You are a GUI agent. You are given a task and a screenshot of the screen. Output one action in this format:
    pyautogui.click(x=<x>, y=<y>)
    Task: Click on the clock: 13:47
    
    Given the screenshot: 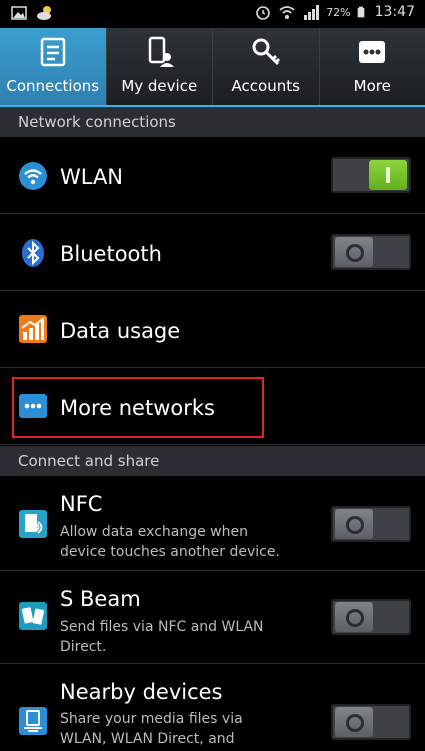 What is the action you would take?
    pyautogui.click(x=394, y=12)
    